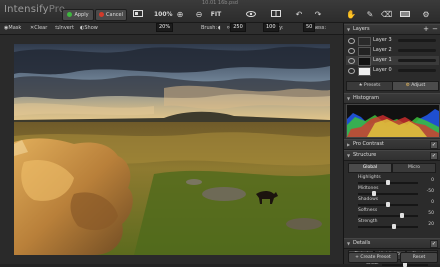 The image size is (440, 267). I want to click on compare-view-icon, so click(138, 14).